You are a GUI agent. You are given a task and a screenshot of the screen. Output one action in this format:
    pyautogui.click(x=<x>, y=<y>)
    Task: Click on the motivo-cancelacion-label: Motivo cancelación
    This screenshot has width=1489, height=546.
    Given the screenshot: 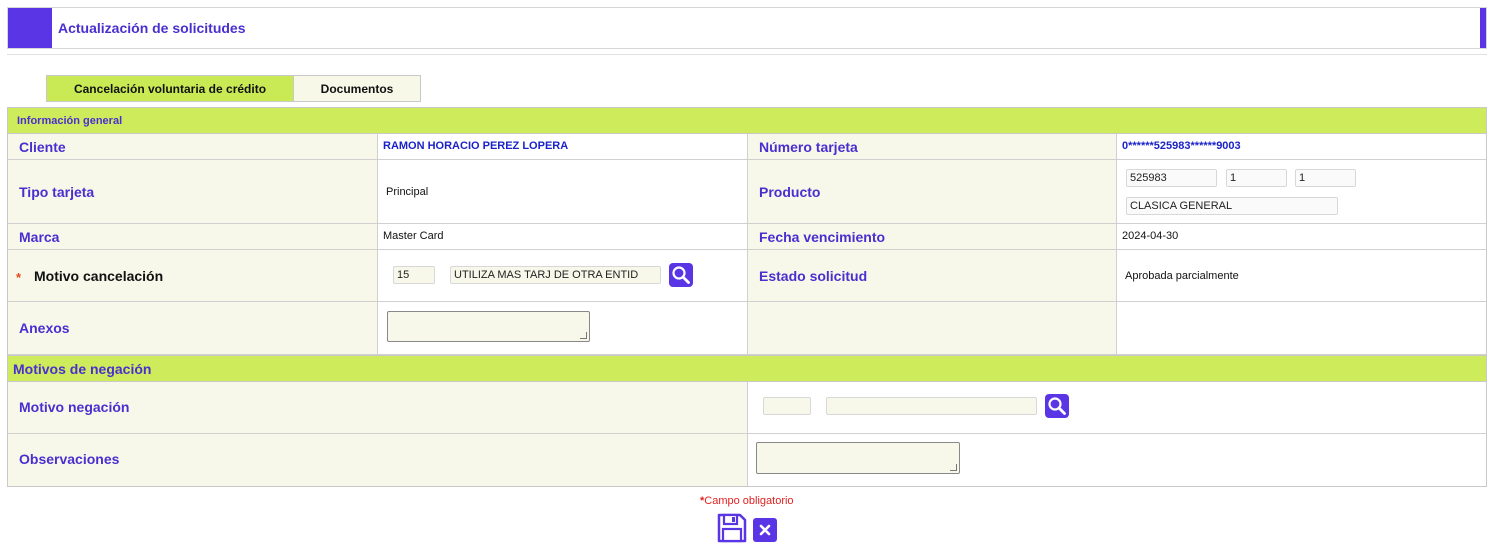 What is the action you would take?
    pyautogui.click(x=99, y=276)
    